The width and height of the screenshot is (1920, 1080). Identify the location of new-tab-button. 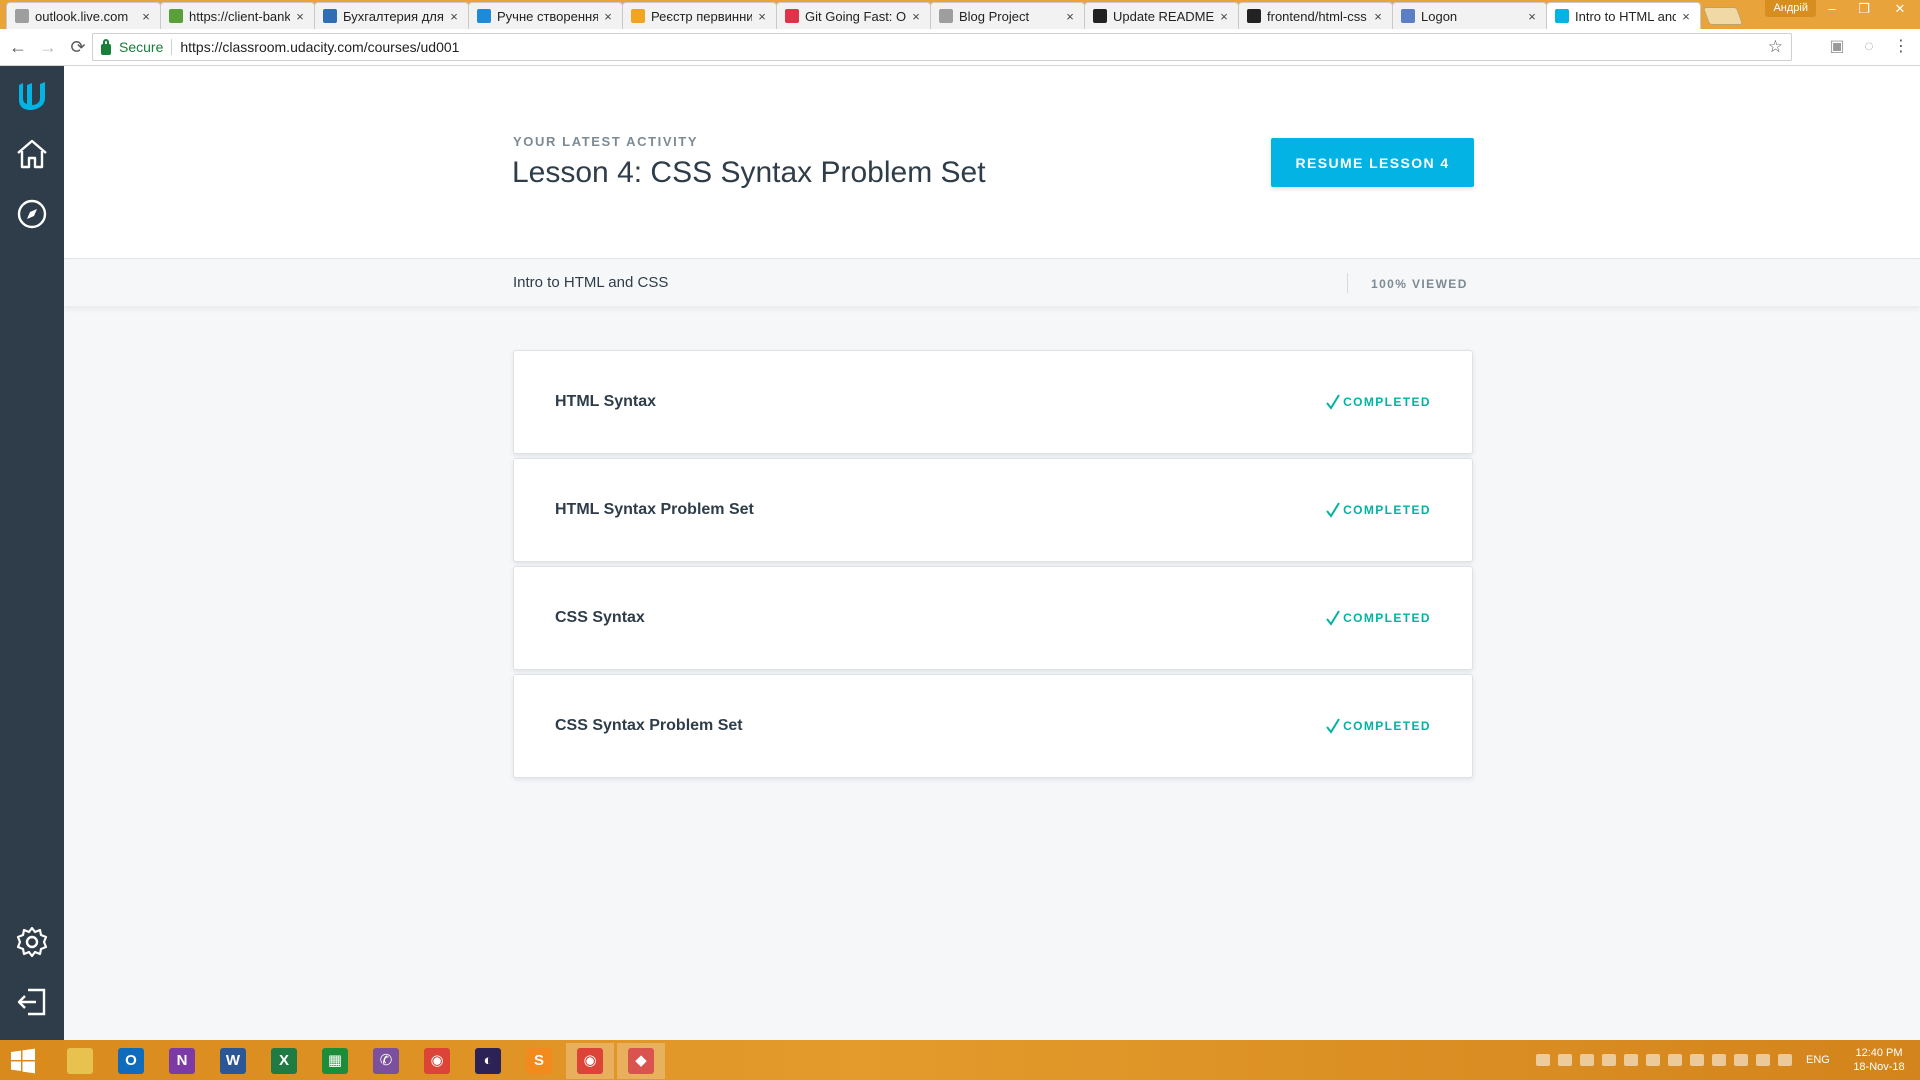
(1723, 16).